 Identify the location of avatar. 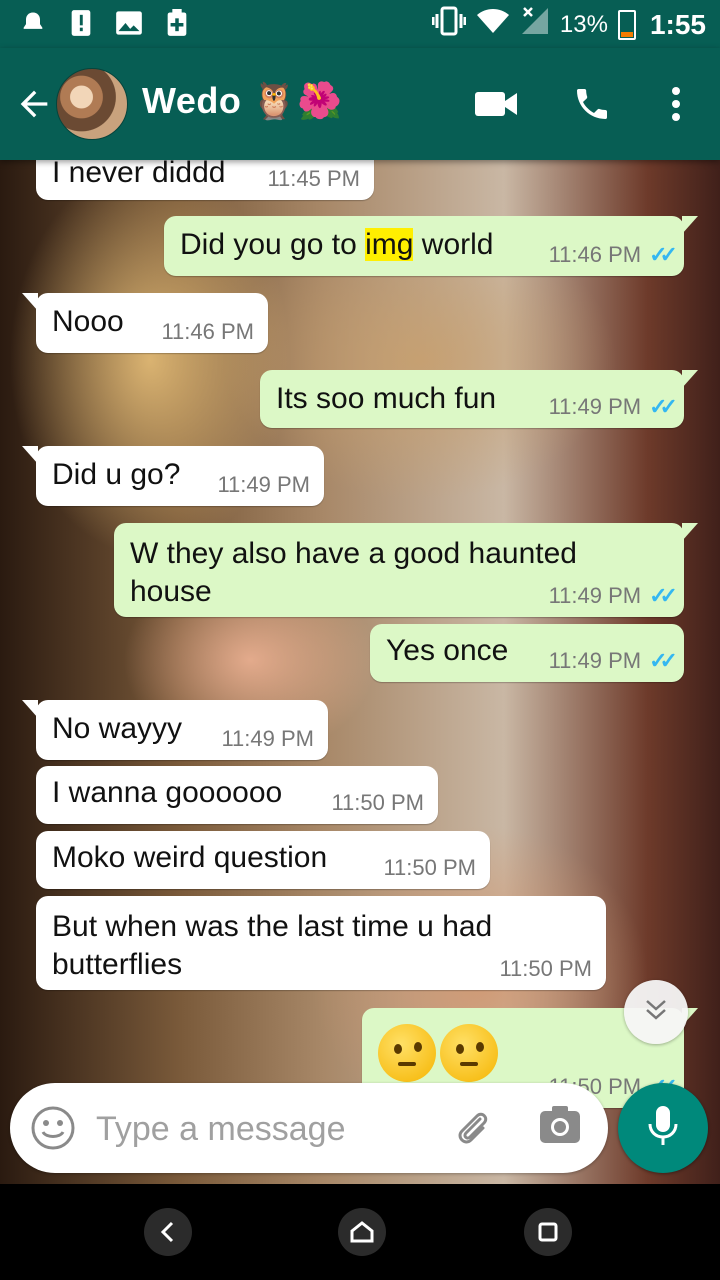
(92, 104).